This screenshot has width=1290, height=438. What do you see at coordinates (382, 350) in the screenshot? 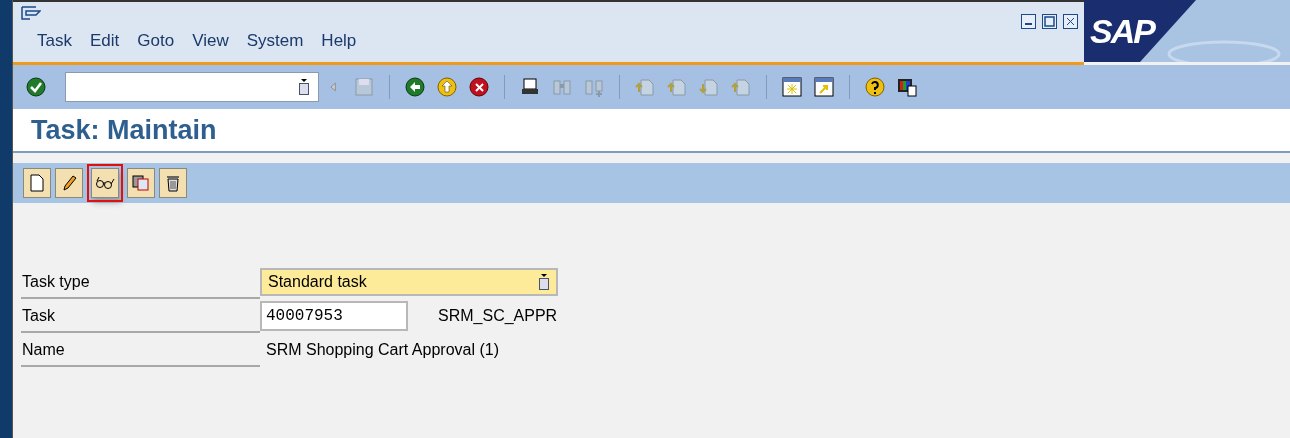
I see `task-name: SRM Shopping Cart Approval (1)` at bounding box center [382, 350].